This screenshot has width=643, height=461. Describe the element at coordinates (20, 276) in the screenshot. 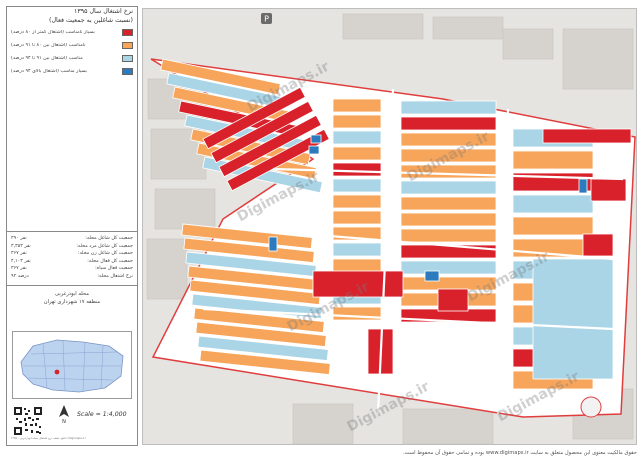

I see `stat-value: ۹۲ درصد` at that location.